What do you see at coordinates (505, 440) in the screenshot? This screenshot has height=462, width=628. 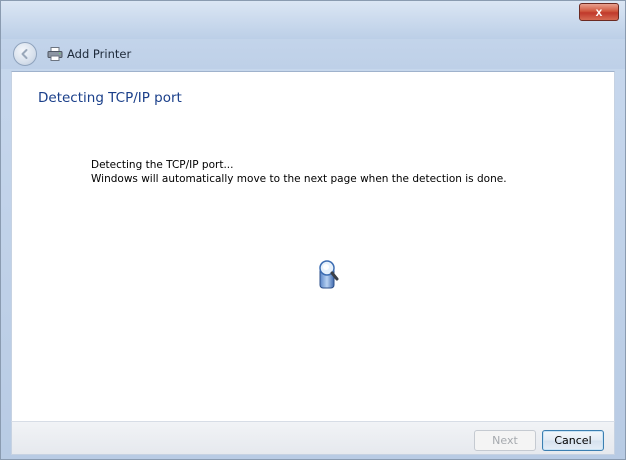 I see `next-button: Next` at bounding box center [505, 440].